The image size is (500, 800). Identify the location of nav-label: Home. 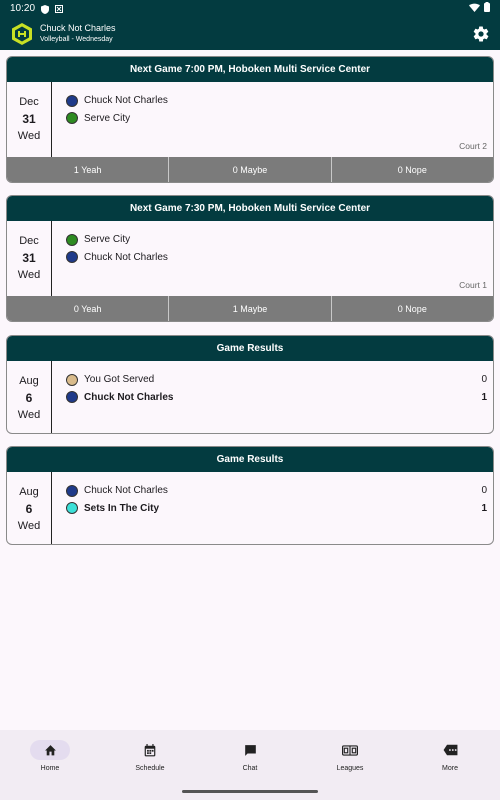
(50, 768).